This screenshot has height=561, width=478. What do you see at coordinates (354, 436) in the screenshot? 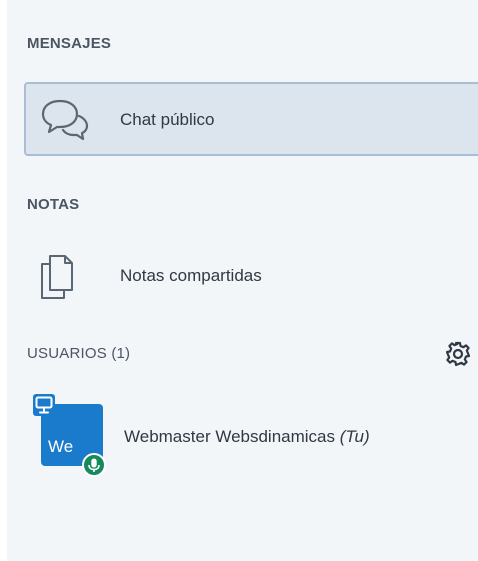
I see `user-you-label: (Tu)` at bounding box center [354, 436].